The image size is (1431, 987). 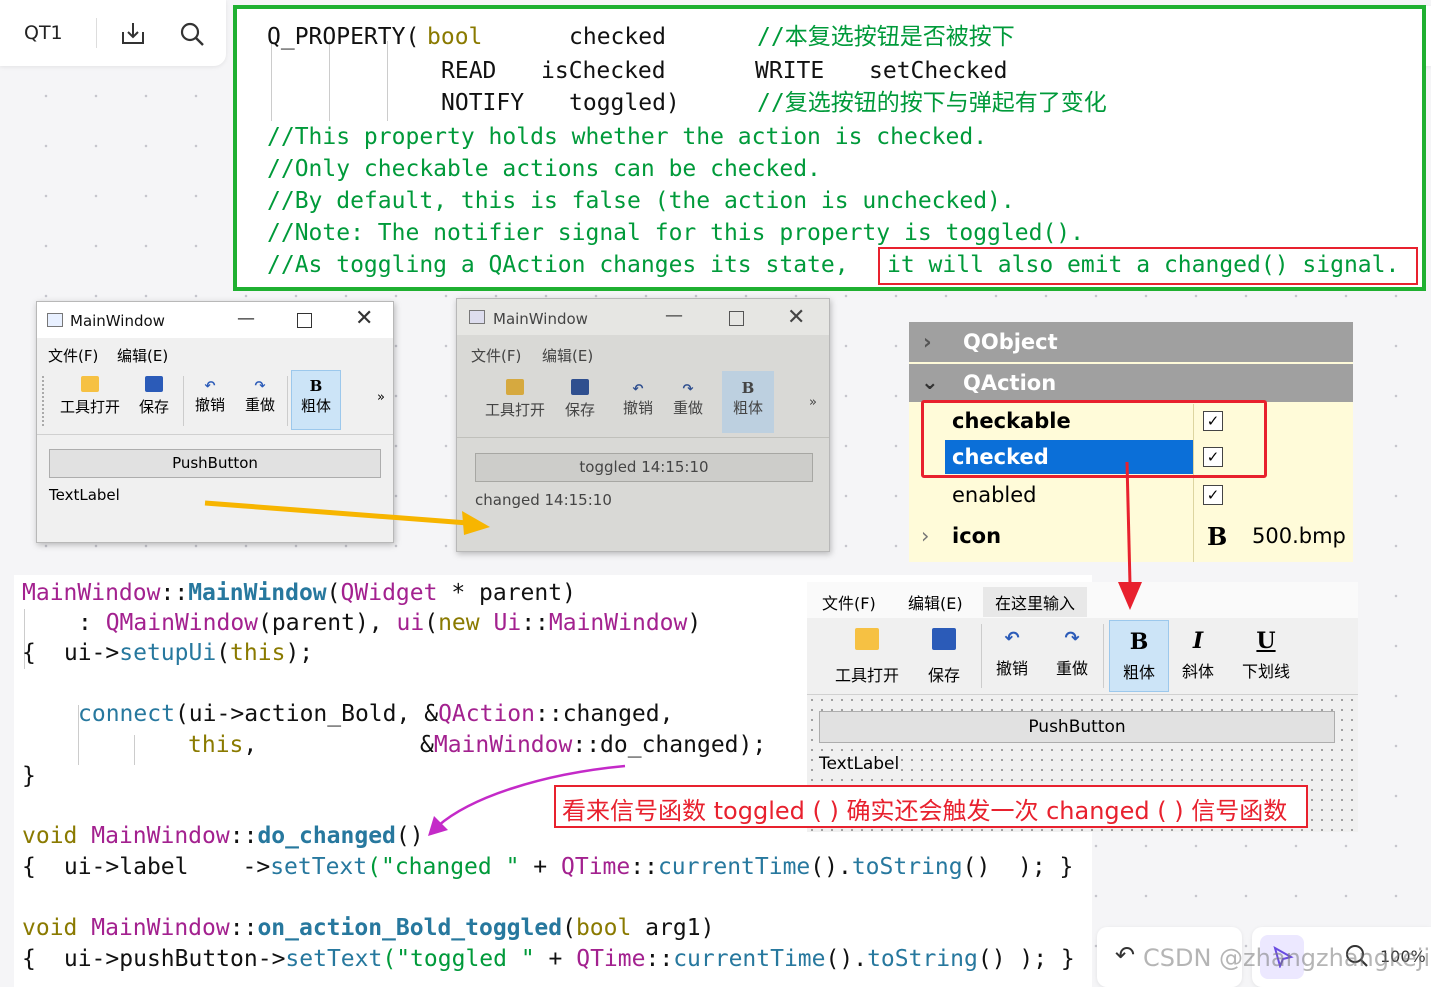 What do you see at coordinates (604, 714) in the screenshot?
I see `code-token: ::changed,` at bounding box center [604, 714].